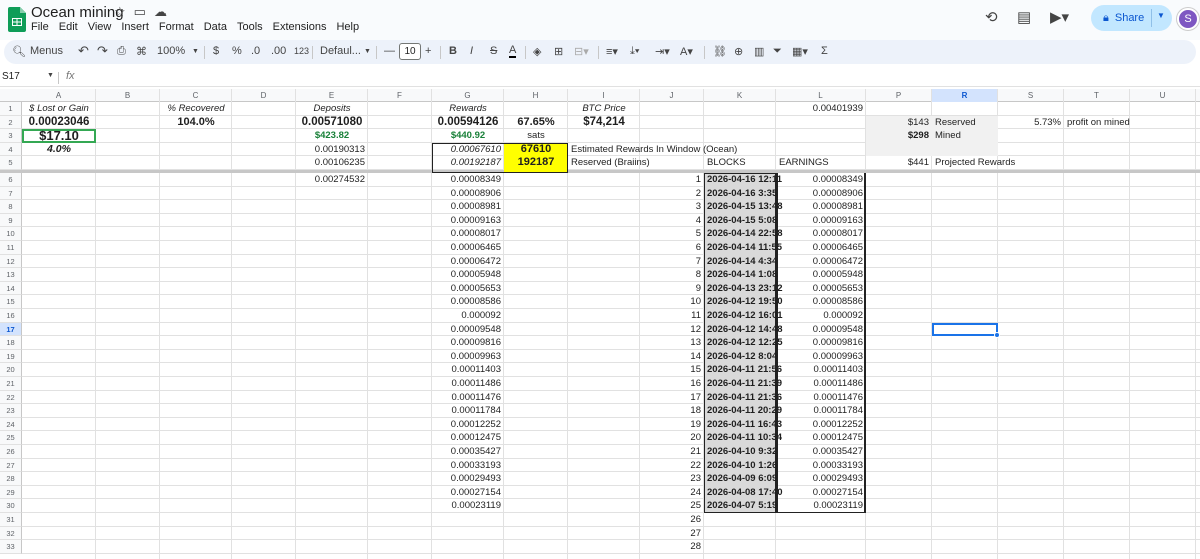 The image size is (1200, 559). I want to click on row-header-11: 11, so click(11, 248).